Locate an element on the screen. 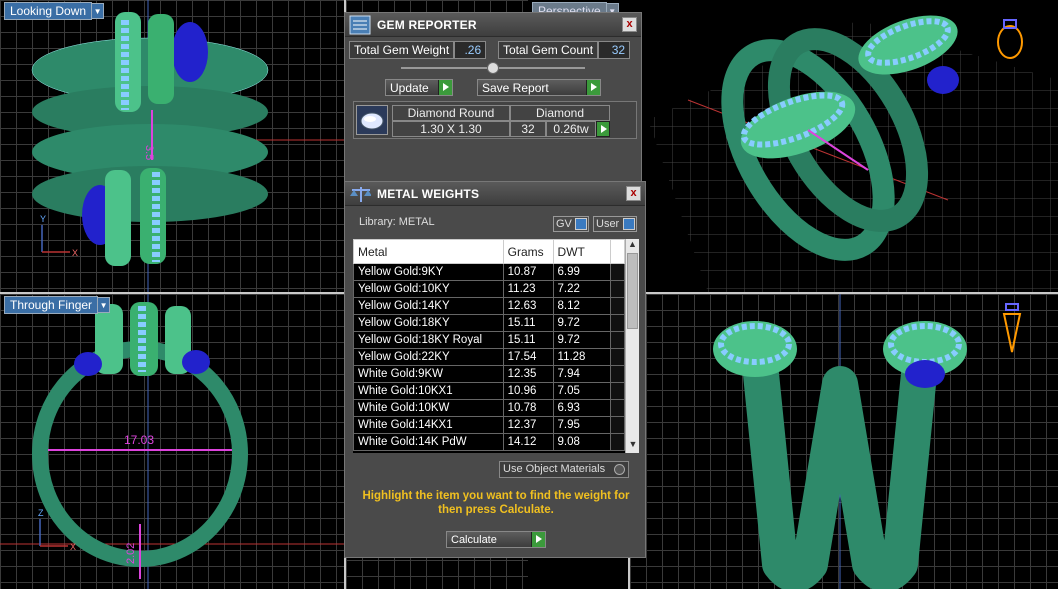 The width and height of the screenshot is (1058, 589). table-row: Yellow Gold:10KY 11.23 7.22 is located at coordinates (489, 289).